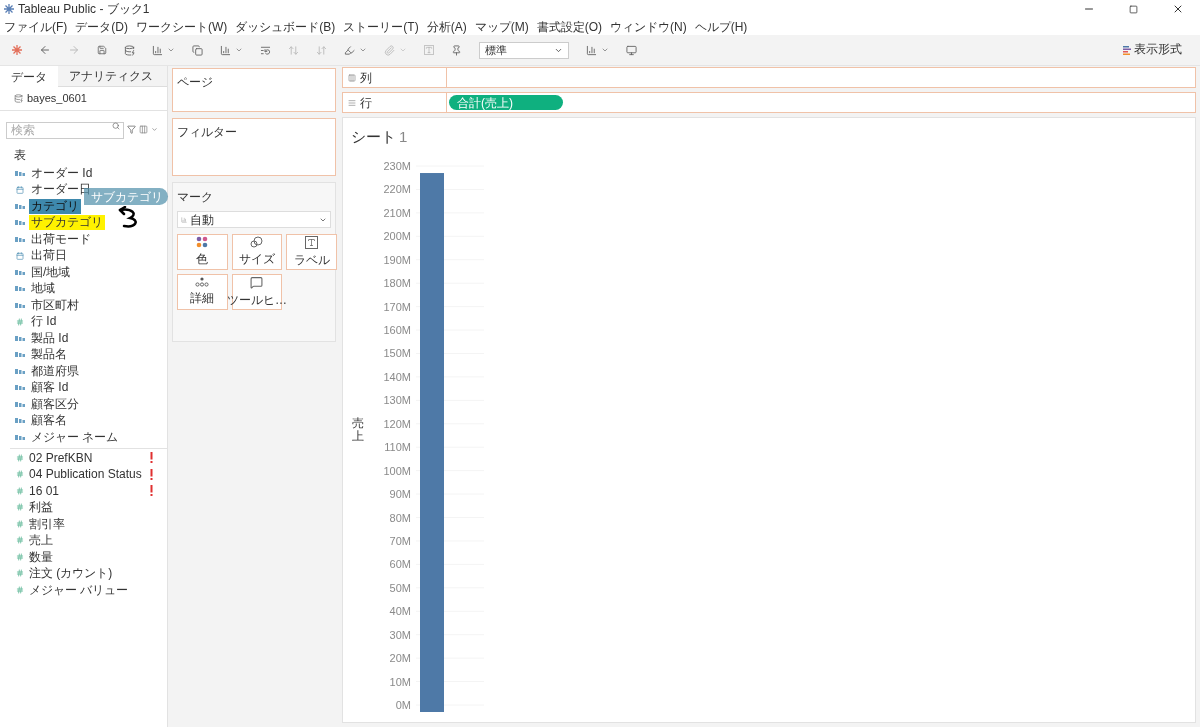  What do you see at coordinates (395, 50) in the screenshot?
I see `paperclip-icon` at bounding box center [395, 50].